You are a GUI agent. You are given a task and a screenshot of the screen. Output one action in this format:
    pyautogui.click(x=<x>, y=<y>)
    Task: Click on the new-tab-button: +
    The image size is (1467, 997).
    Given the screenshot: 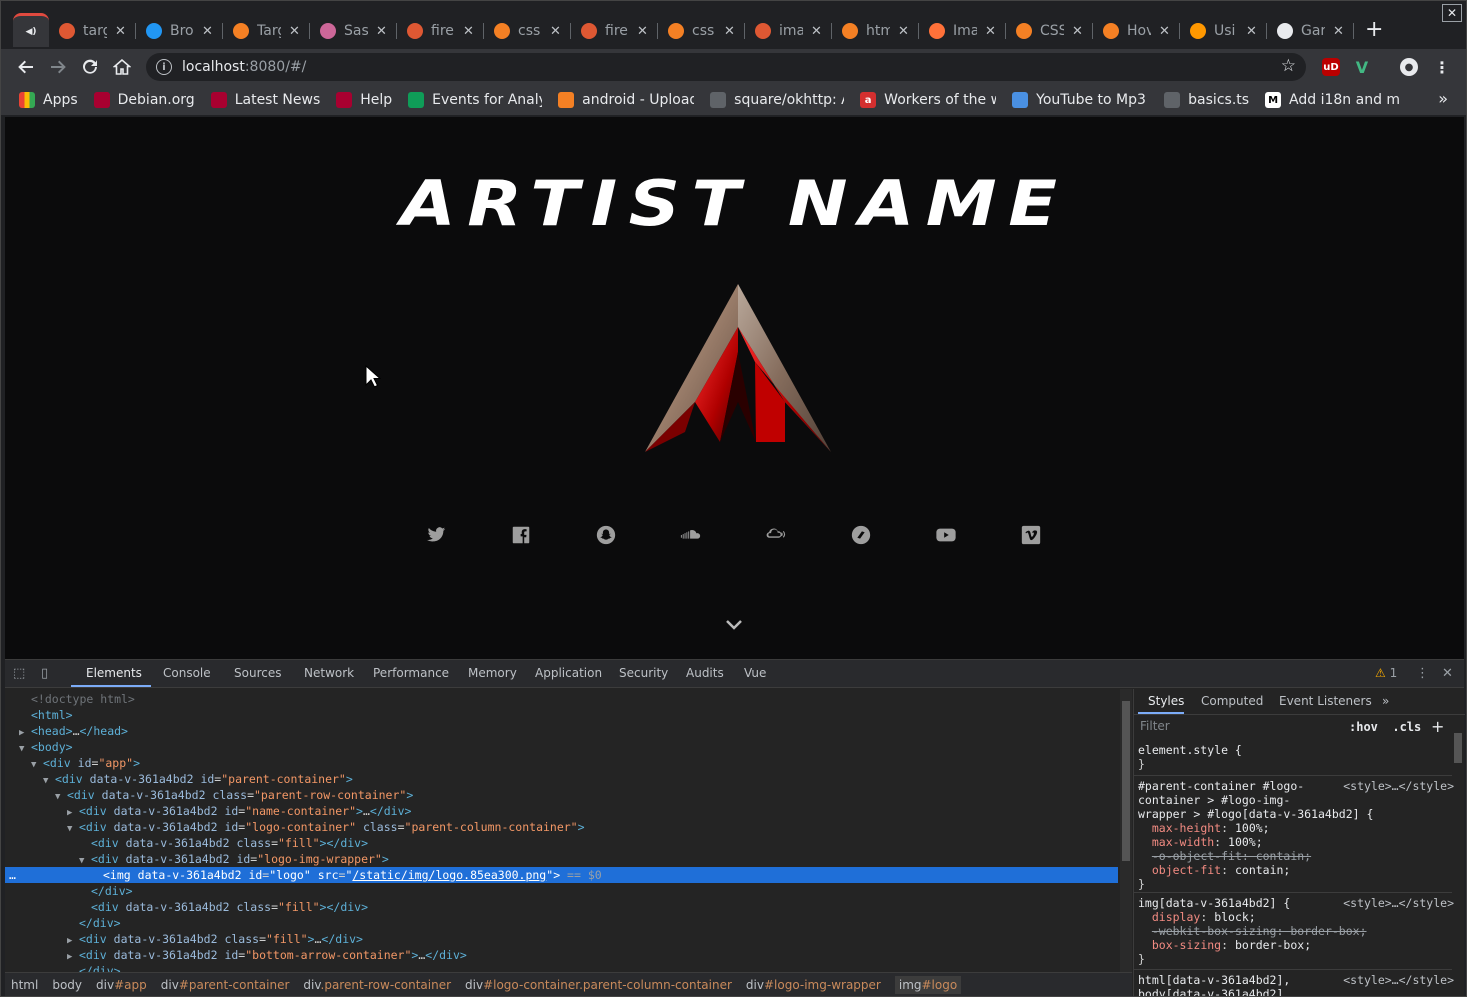 What is the action you would take?
    pyautogui.click(x=1374, y=30)
    